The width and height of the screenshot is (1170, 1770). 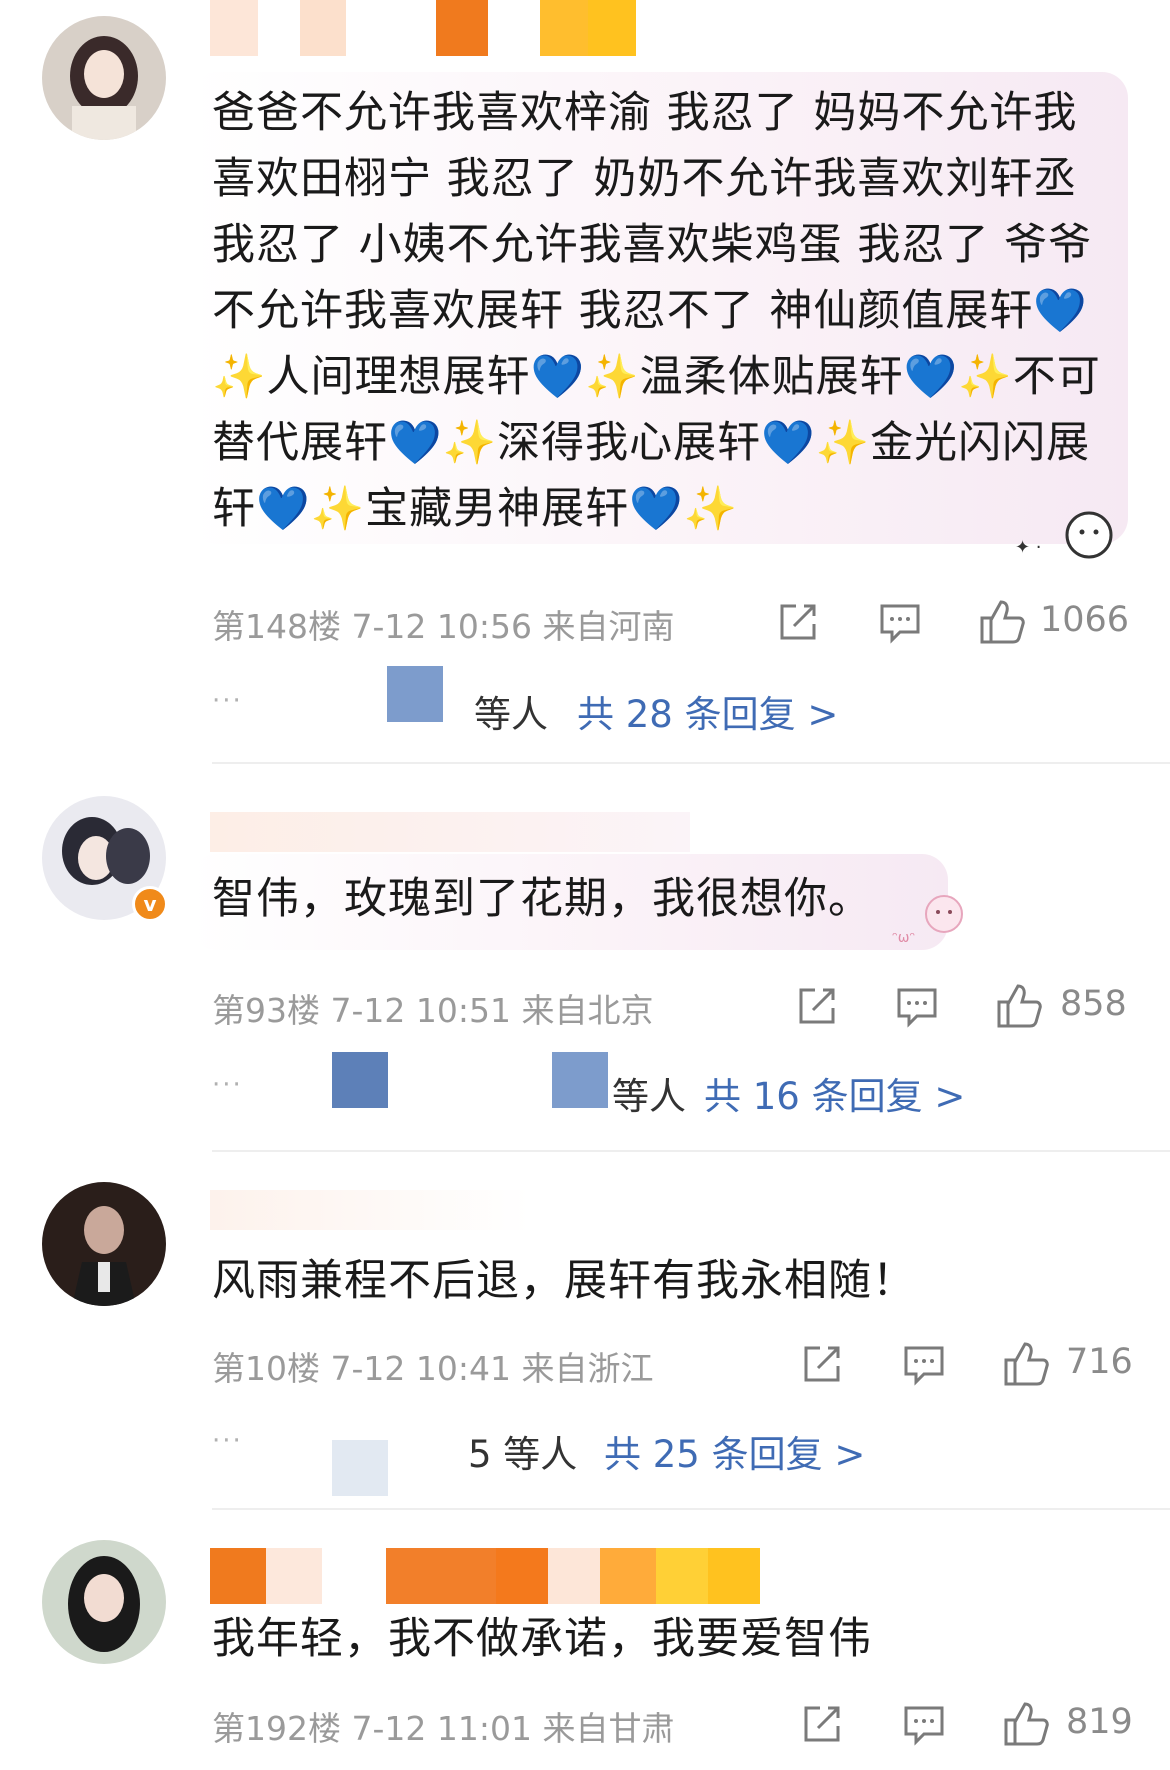 I want to click on sticker-icon: ᵔωᵔ, so click(x=935, y=921).